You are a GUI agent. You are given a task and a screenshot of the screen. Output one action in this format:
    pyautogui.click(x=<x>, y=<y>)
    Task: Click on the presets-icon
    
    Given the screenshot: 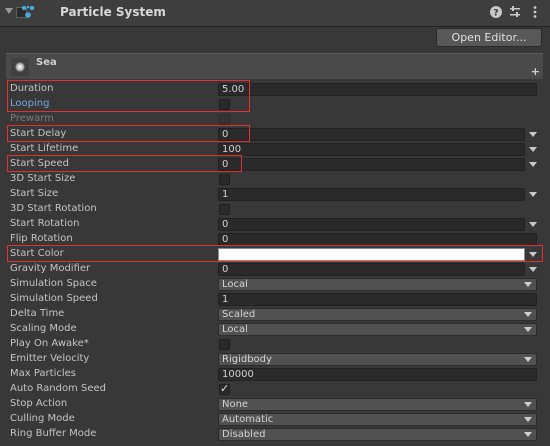 What is the action you would take?
    pyautogui.click(x=515, y=12)
    